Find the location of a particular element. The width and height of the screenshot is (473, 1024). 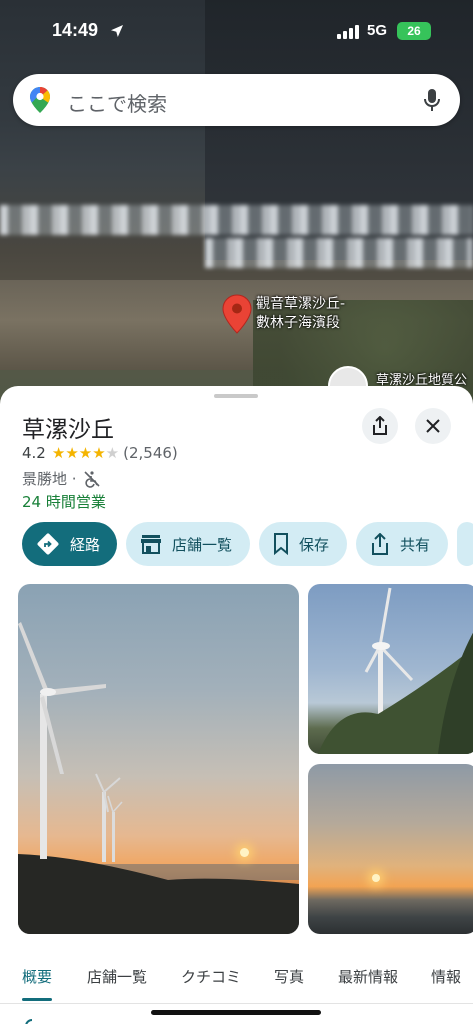

tab-bar: 概要 店舗一覧 クチコミ 写真 最新情報 情報 is located at coordinates (236, 979).